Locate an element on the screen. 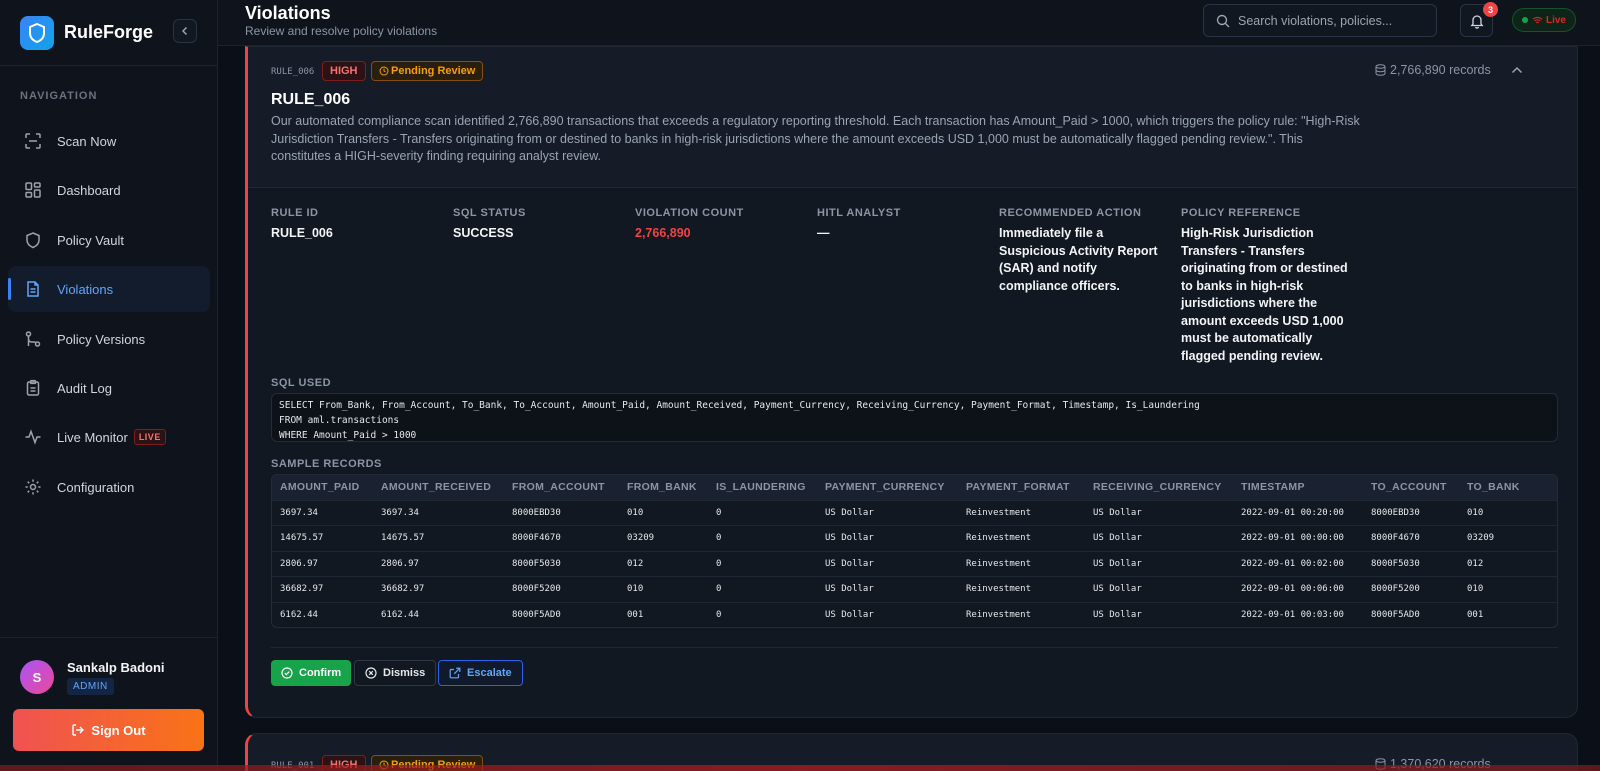  nav-item-label: Configuration is located at coordinates (96, 487).